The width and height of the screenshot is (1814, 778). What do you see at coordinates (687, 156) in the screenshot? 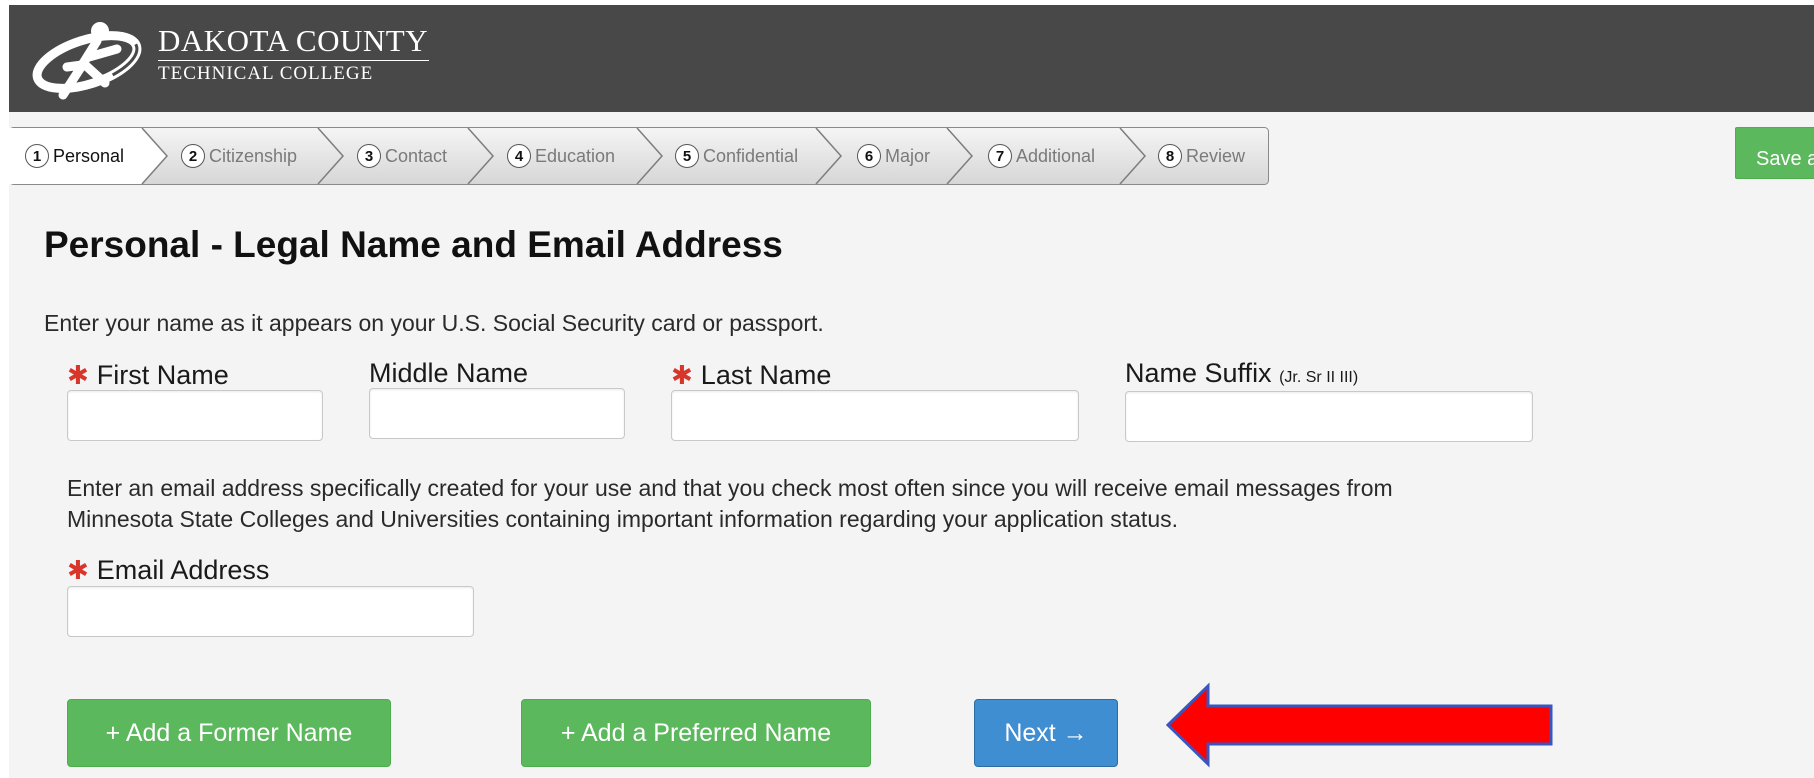
I see `step-number: 5` at bounding box center [687, 156].